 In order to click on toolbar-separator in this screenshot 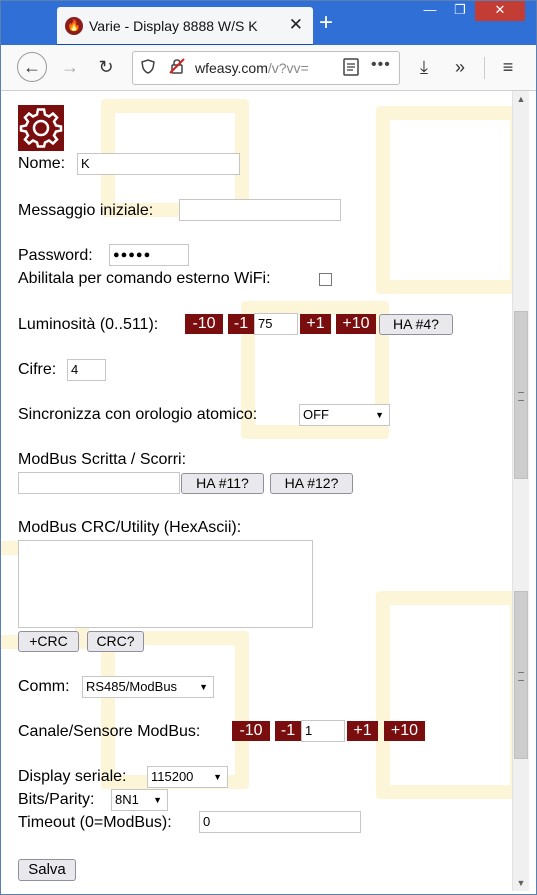, I will do `click(484, 68)`.